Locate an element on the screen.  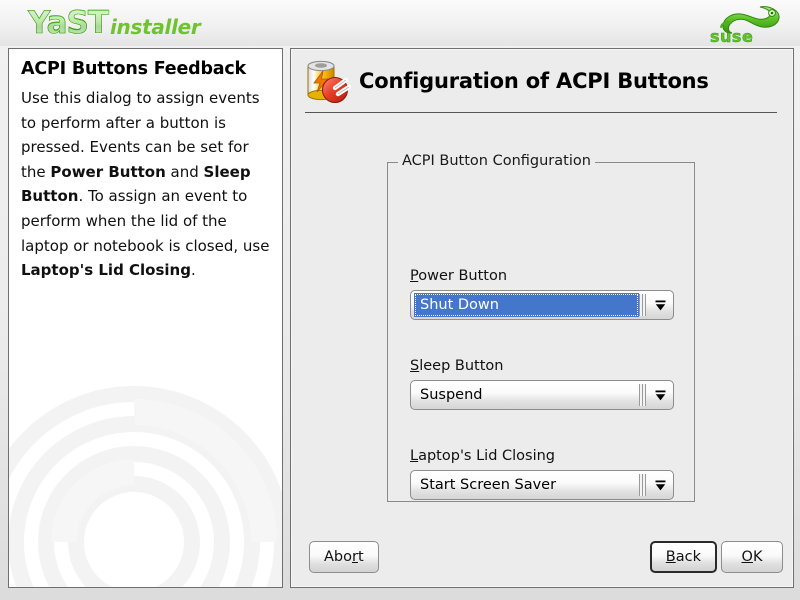
help-title: ACPI Buttons Feedback is located at coordinates (133, 69).